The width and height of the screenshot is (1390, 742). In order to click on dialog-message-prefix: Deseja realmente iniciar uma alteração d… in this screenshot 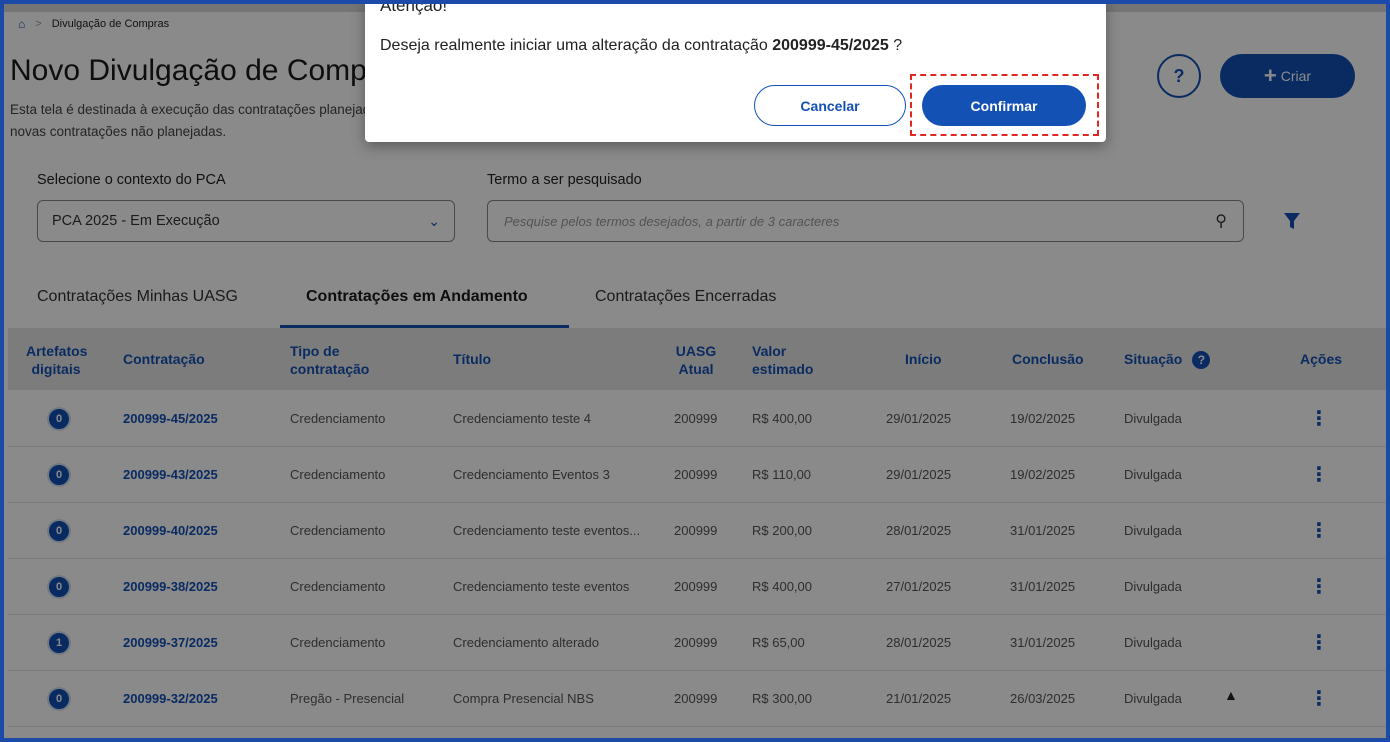, I will do `click(576, 45)`.